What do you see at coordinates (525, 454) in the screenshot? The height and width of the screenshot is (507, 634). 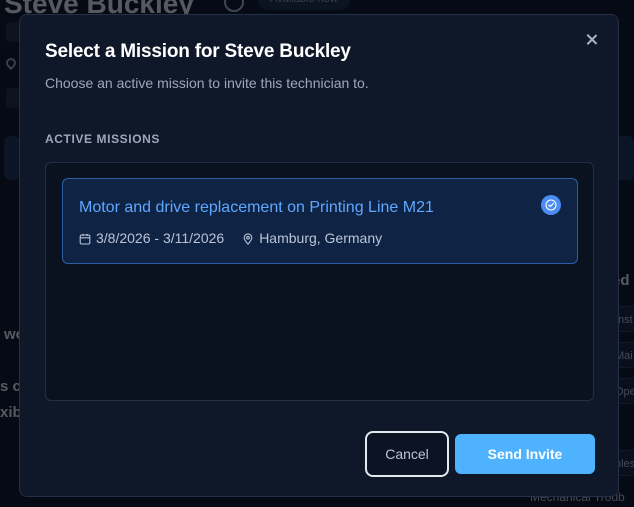 I see `send-invite-button: Send Invite` at bounding box center [525, 454].